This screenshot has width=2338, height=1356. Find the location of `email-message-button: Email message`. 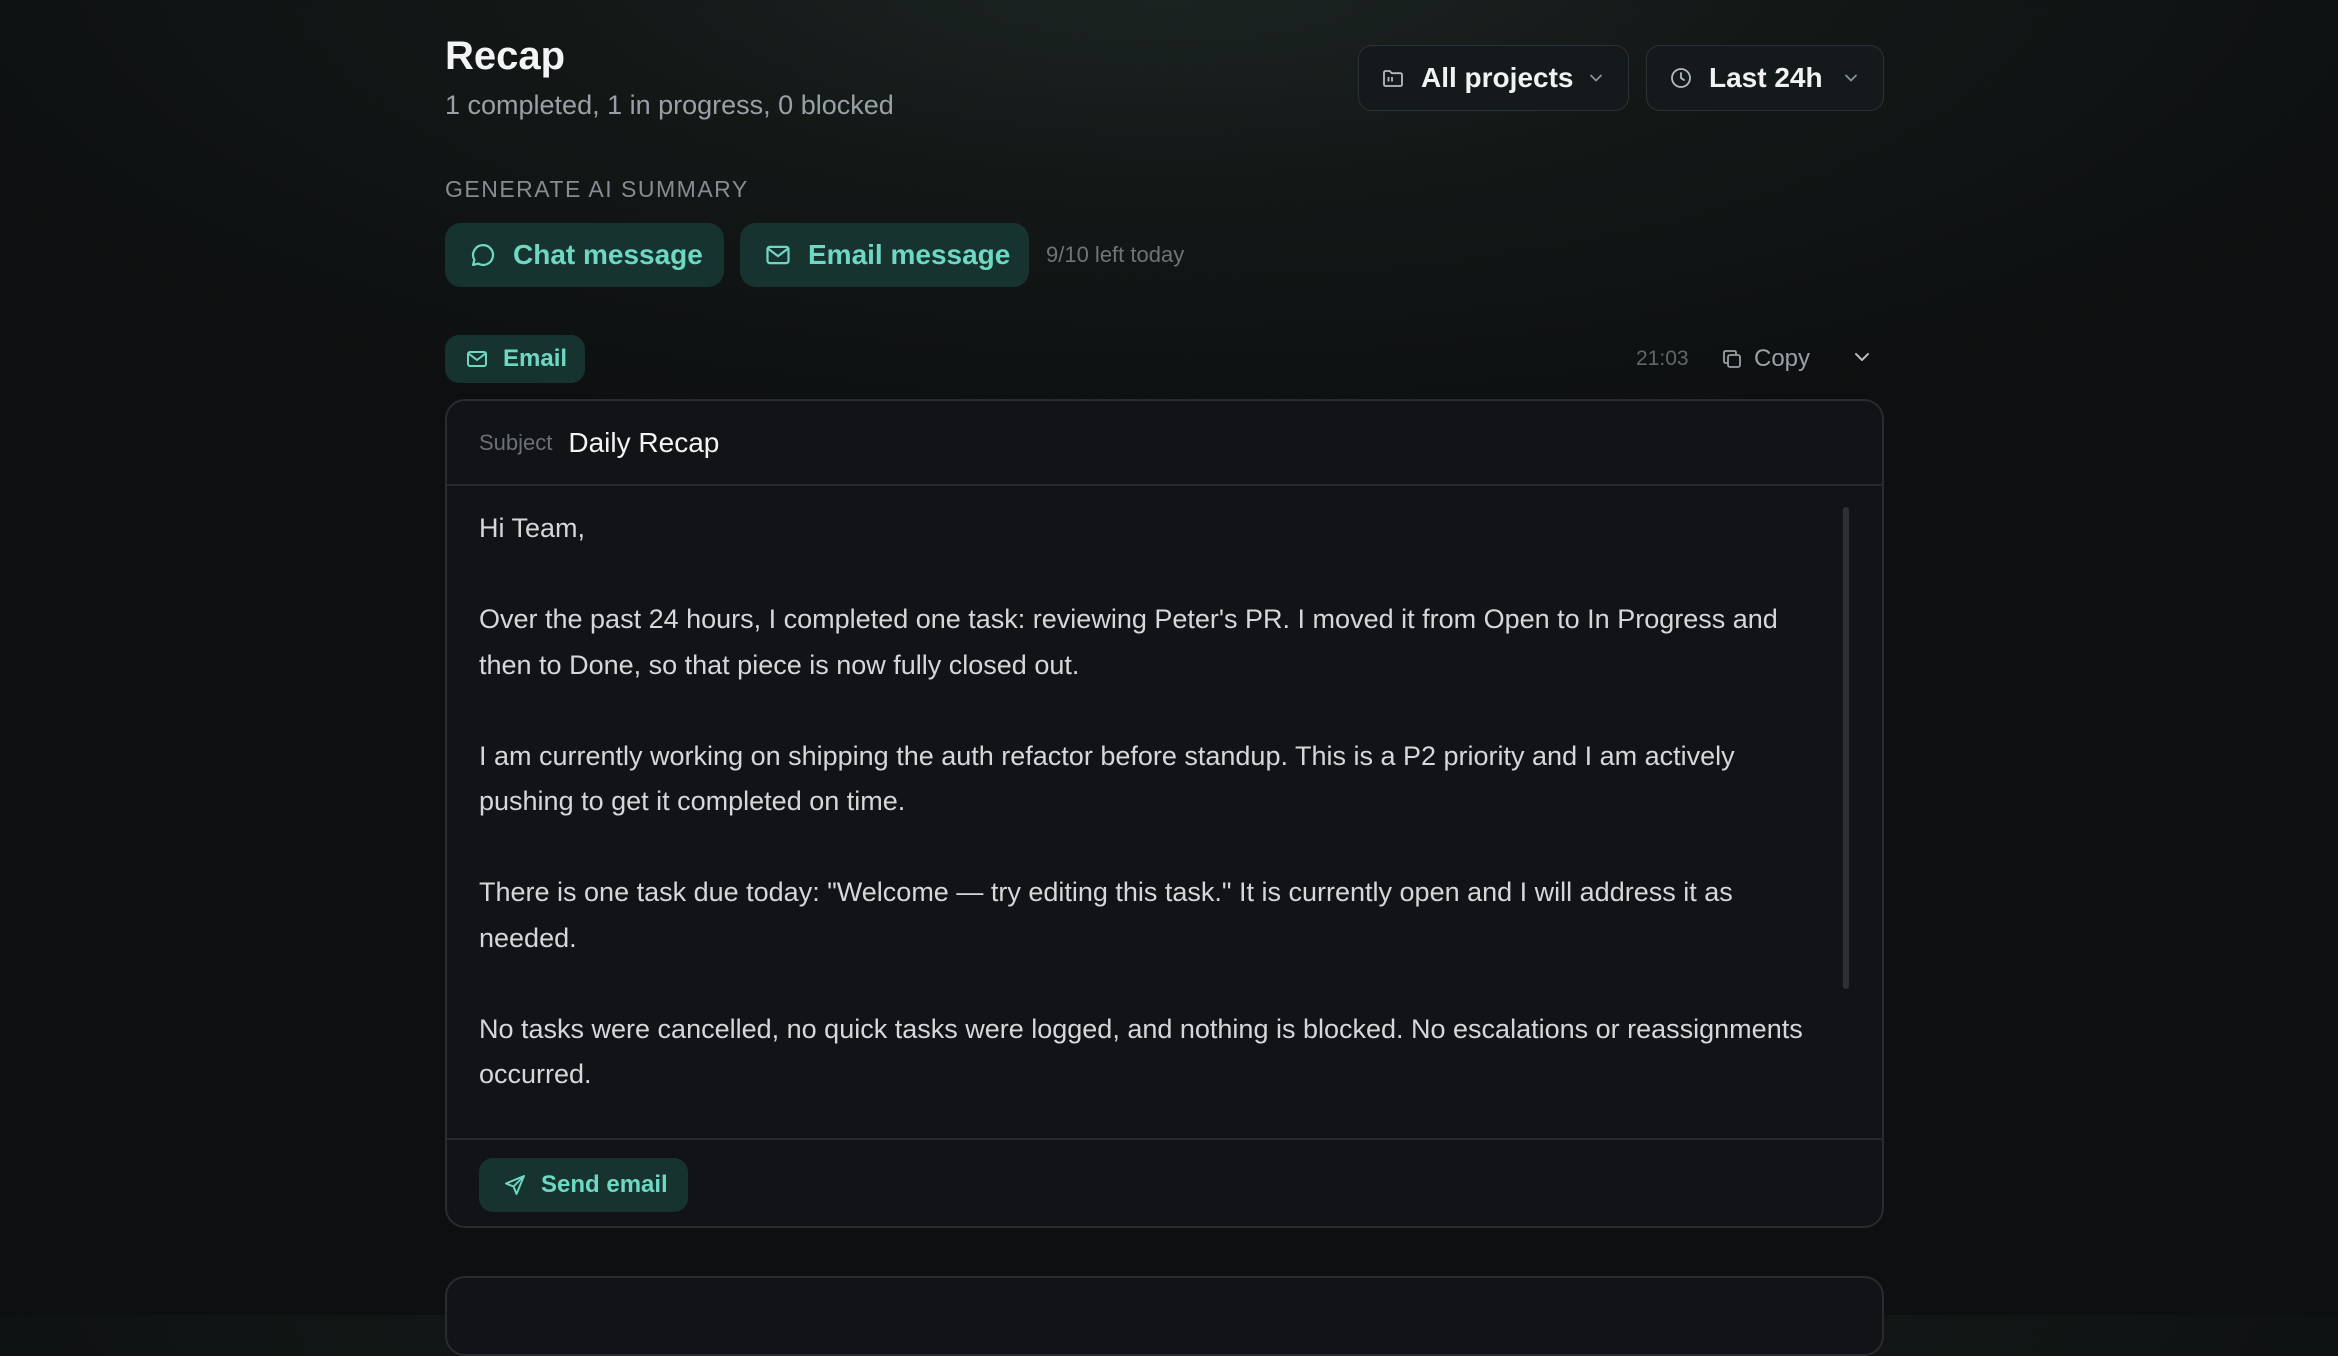

email-message-button: Email message is located at coordinates (884, 255).